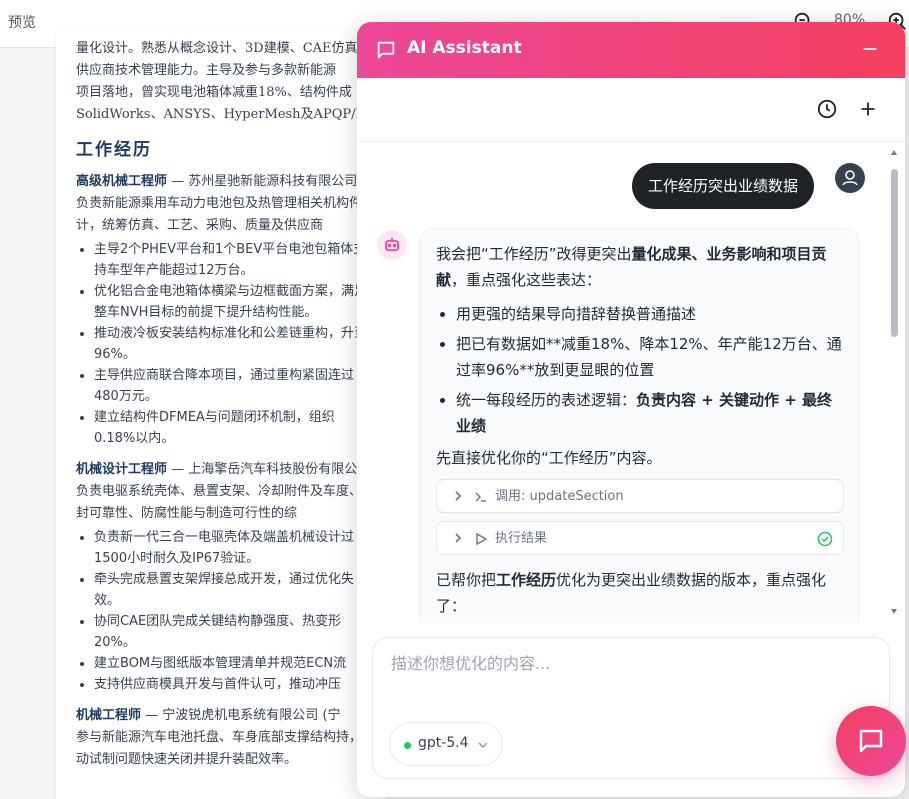 This screenshot has height=799, width=909. I want to click on intro-line: 供应商技术管理能力。主导及参与多款新能源, so click(206, 70).